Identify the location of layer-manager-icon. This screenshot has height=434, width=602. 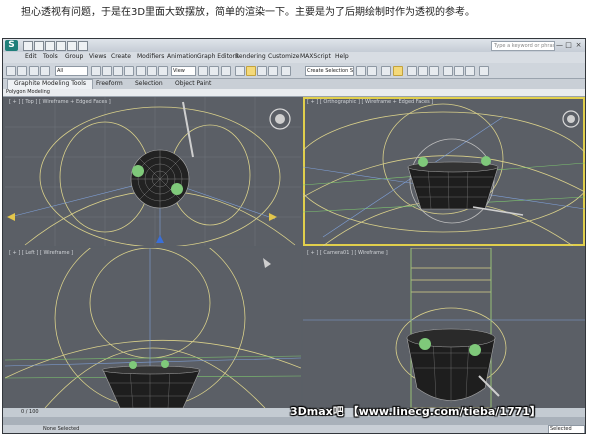
(386, 71).